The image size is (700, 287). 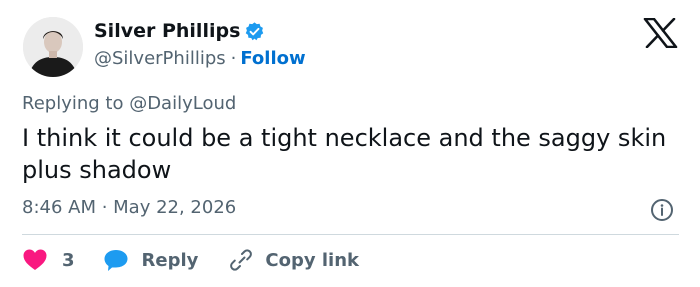 What do you see at coordinates (129, 103) in the screenshot?
I see `replying-to-text: Replying to @DailyLoud` at bounding box center [129, 103].